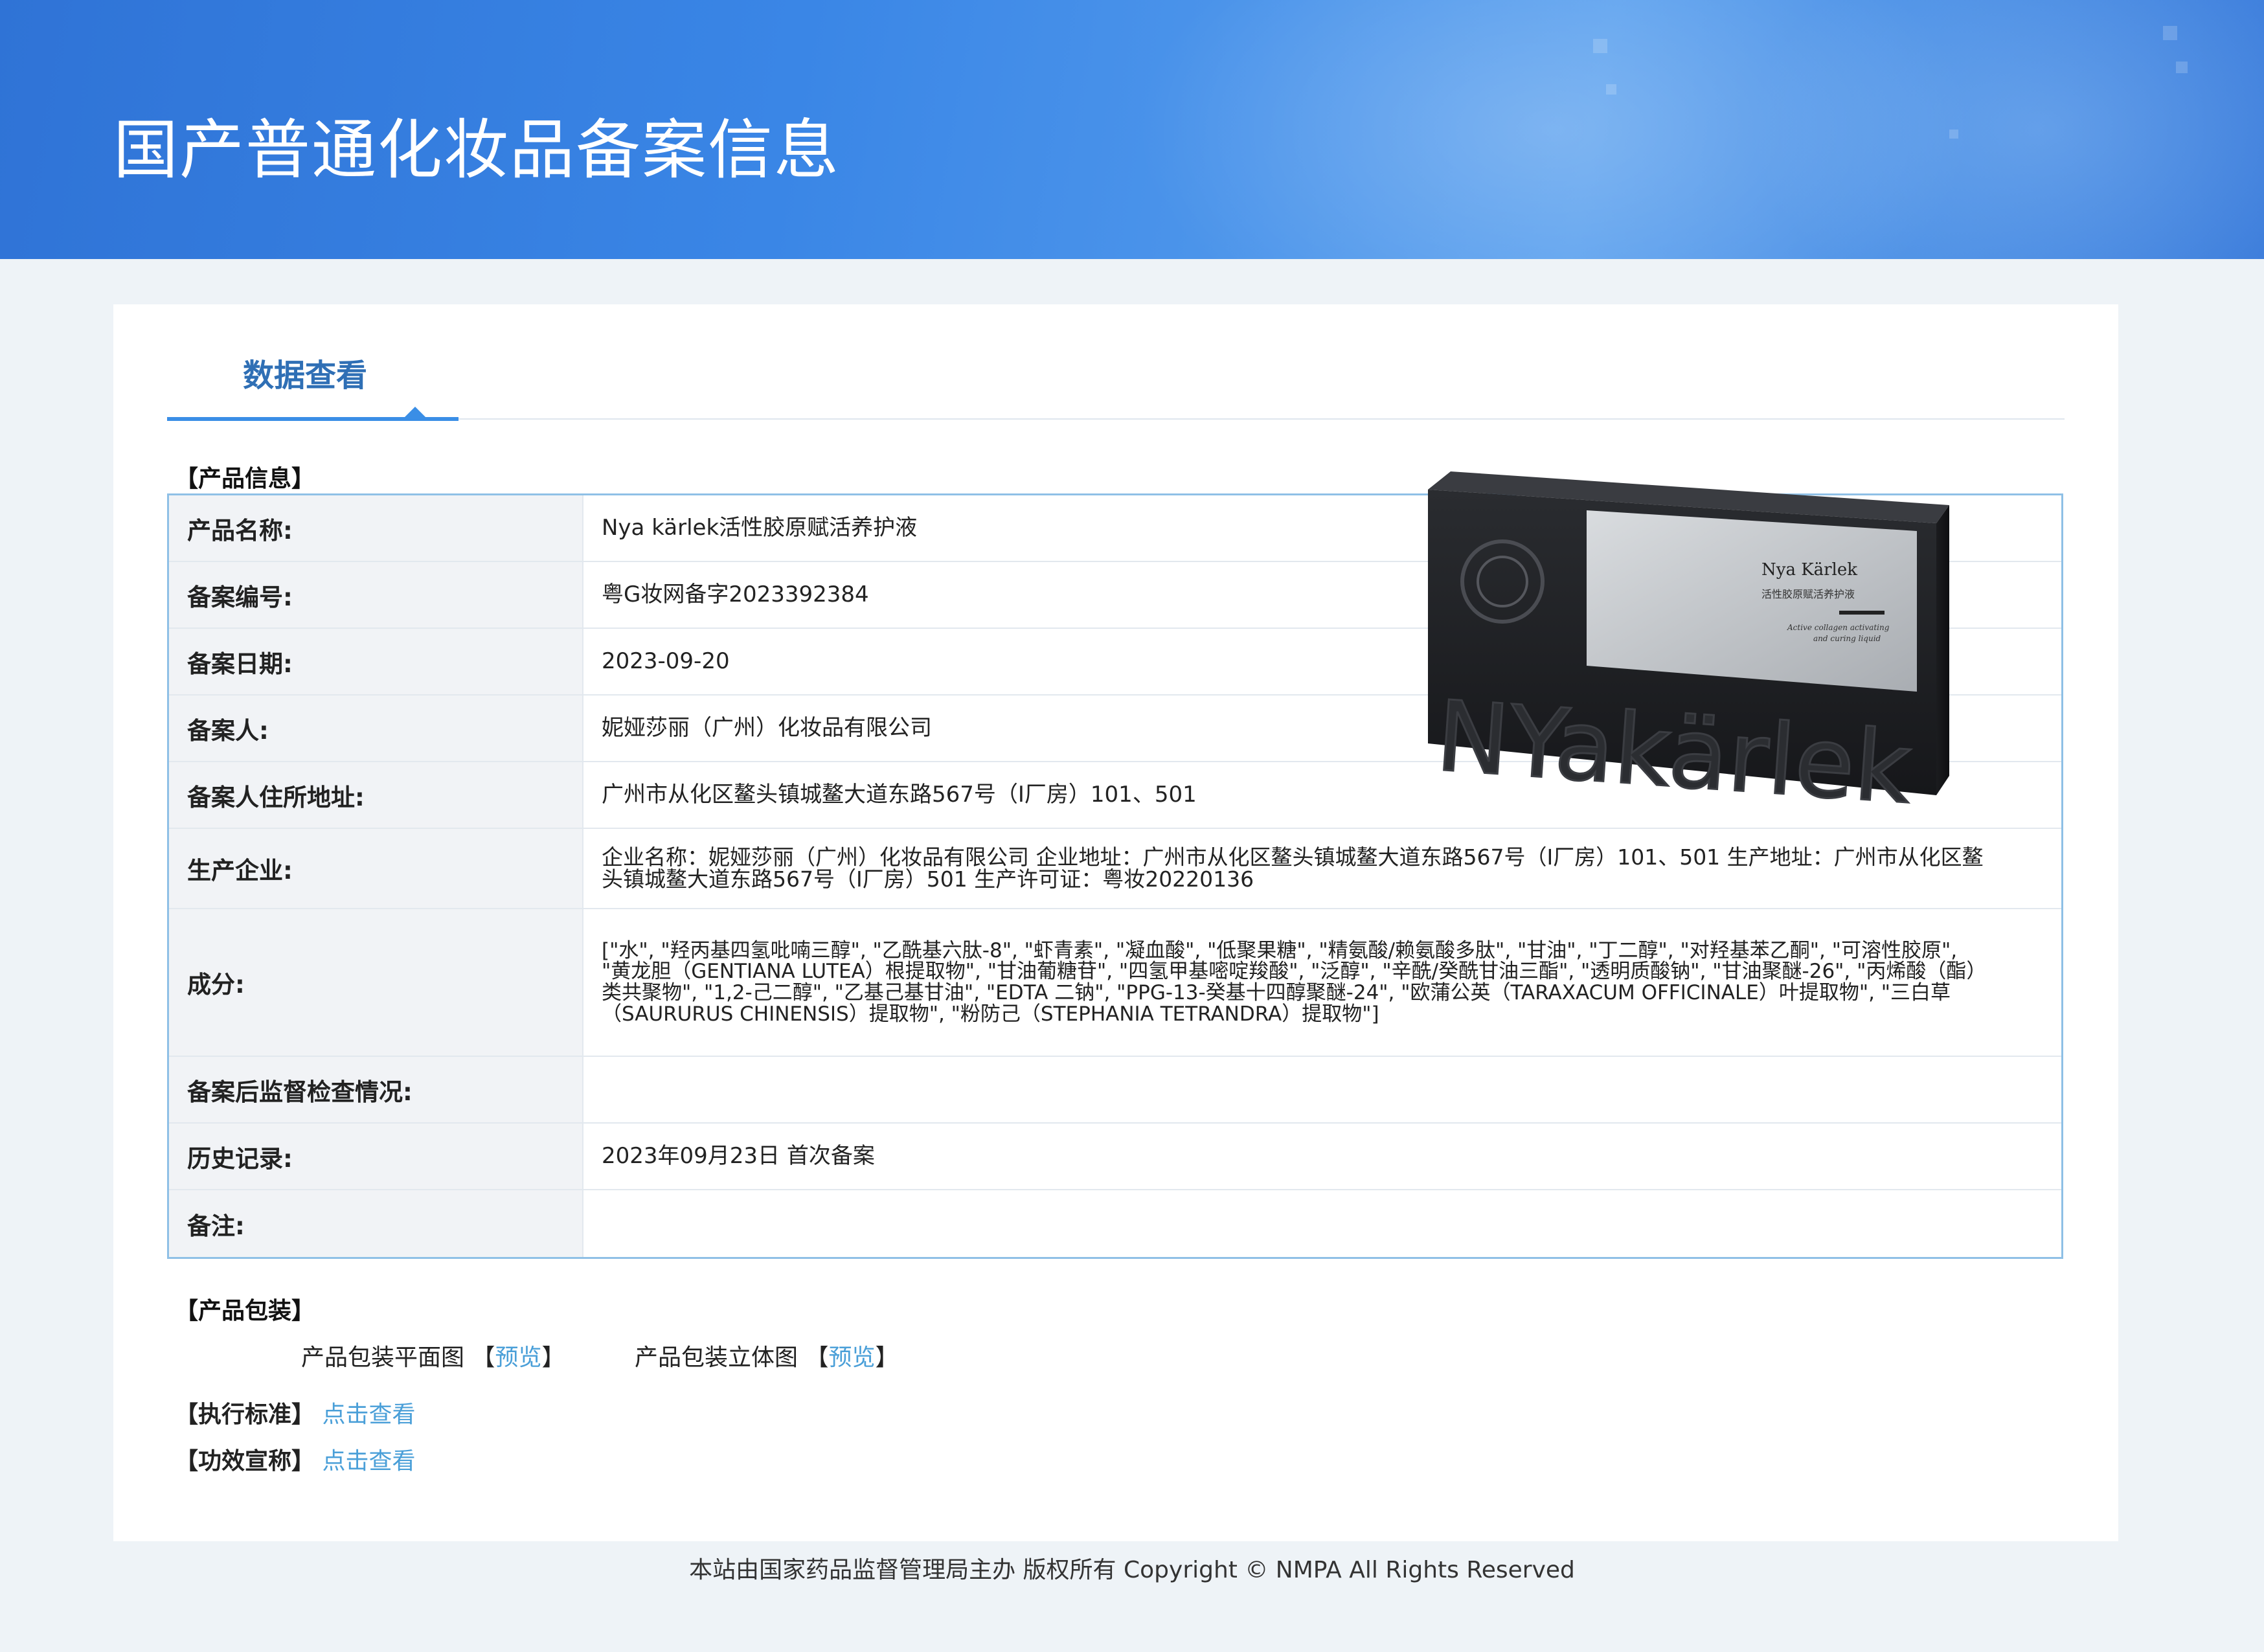 This screenshot has width=2264, height=1652. Describe the element at coordinates (518, 1357) in the screenshot. I see `packaging-flat-preview-link: 预览` at that location.